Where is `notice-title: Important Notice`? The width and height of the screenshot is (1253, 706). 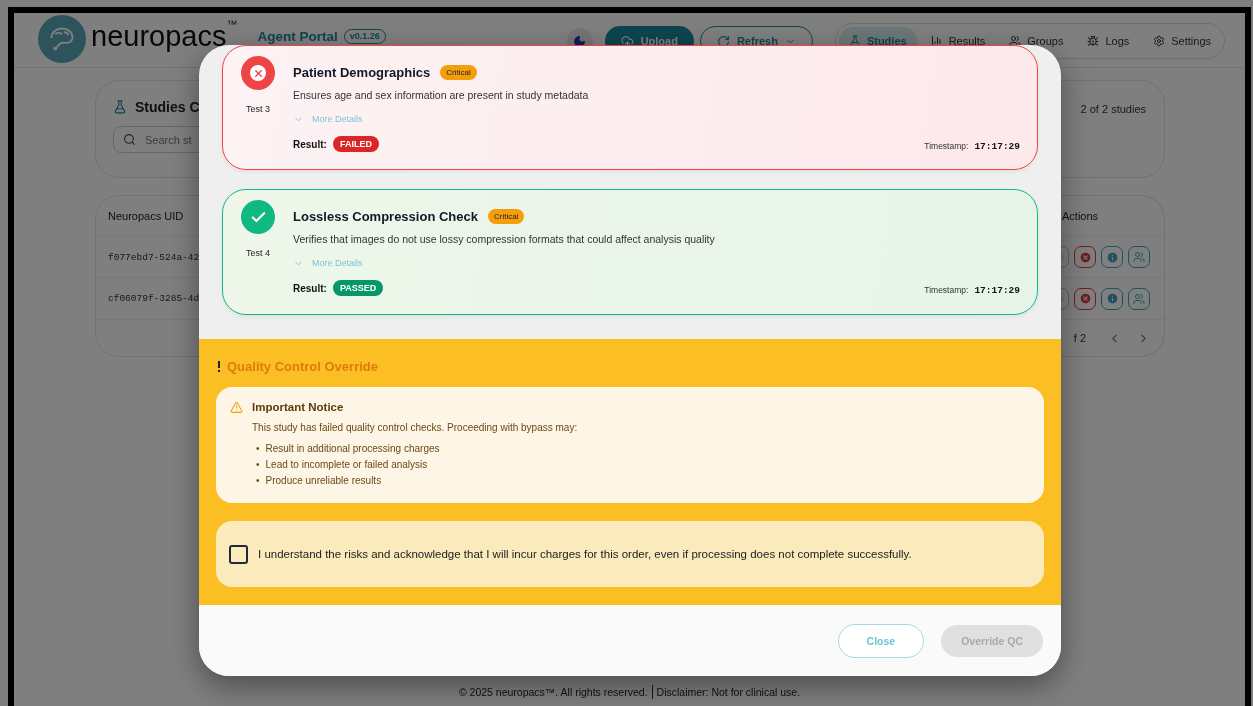 notice-title: Important Notice is located at coordinates (298, 407).